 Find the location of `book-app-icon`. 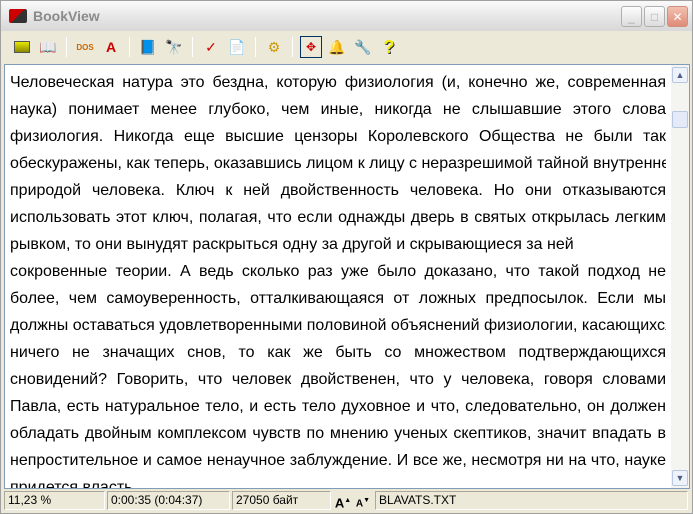

book-app-icon is located at coordinates (18, 16).